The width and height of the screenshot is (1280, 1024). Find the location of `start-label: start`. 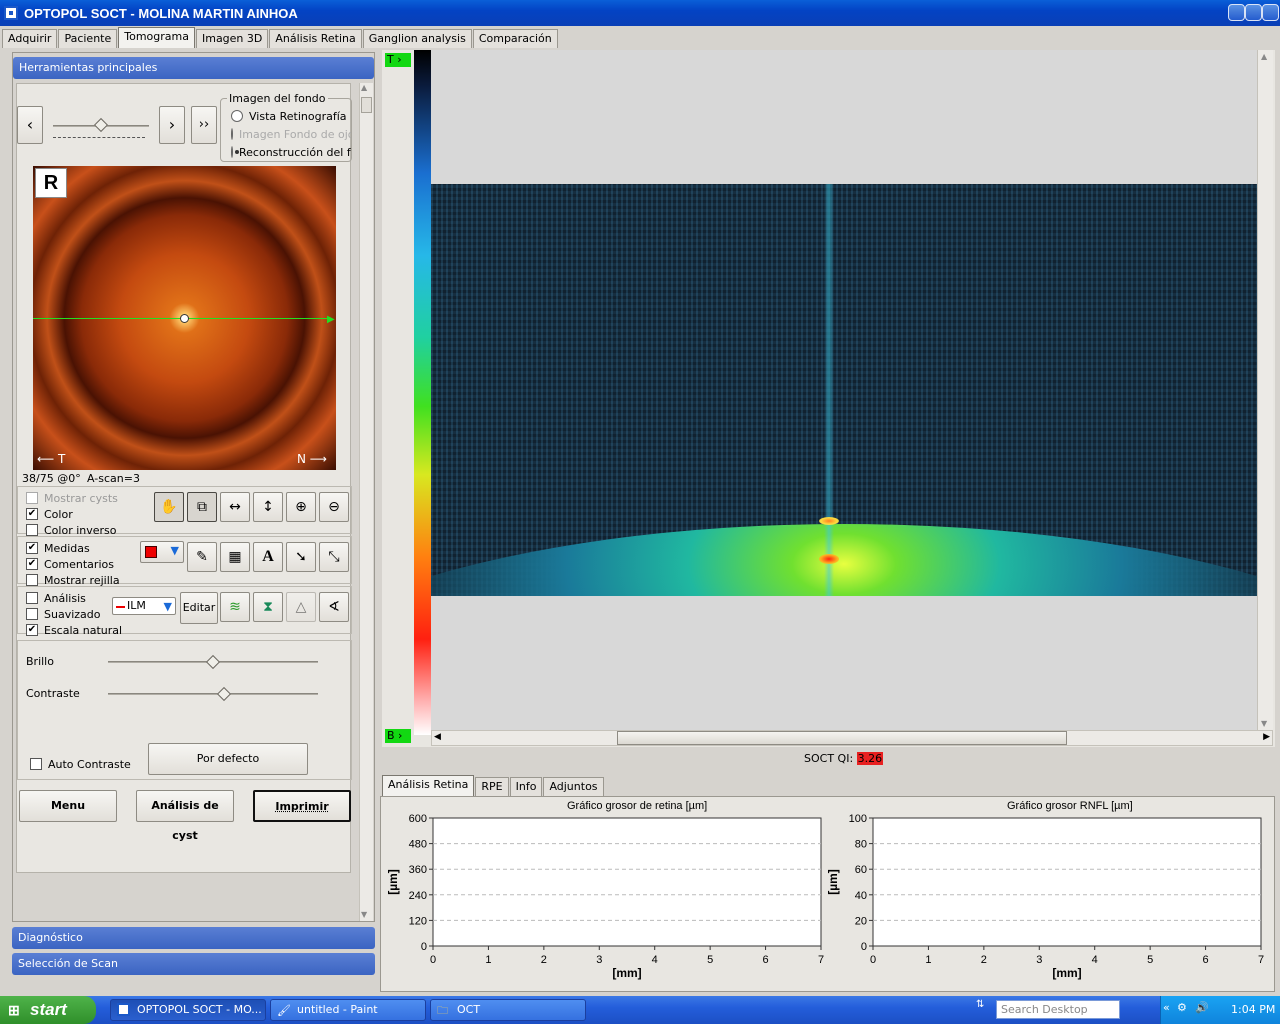

start-label: start is located at coordinates (48, 1009).